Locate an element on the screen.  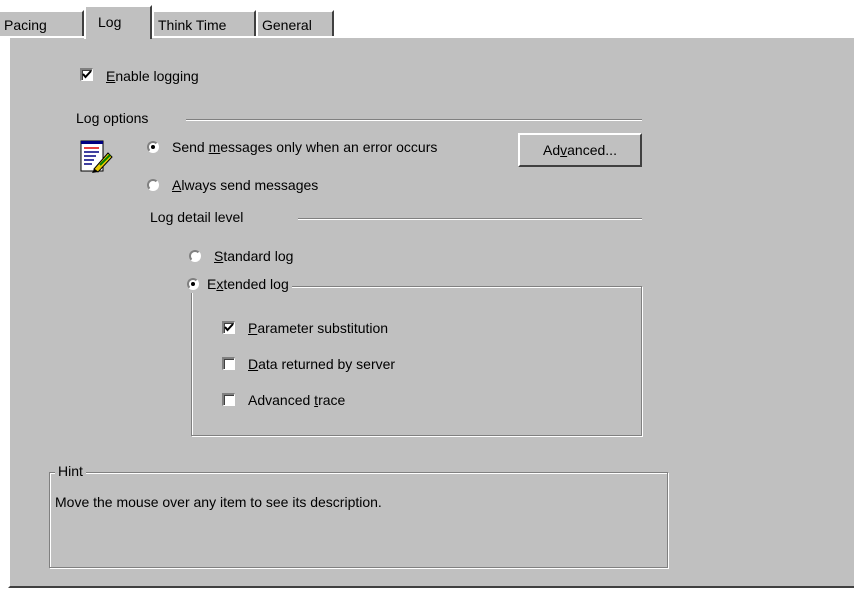
tab-pacing: Pacing is located at coordinates (42, 23).